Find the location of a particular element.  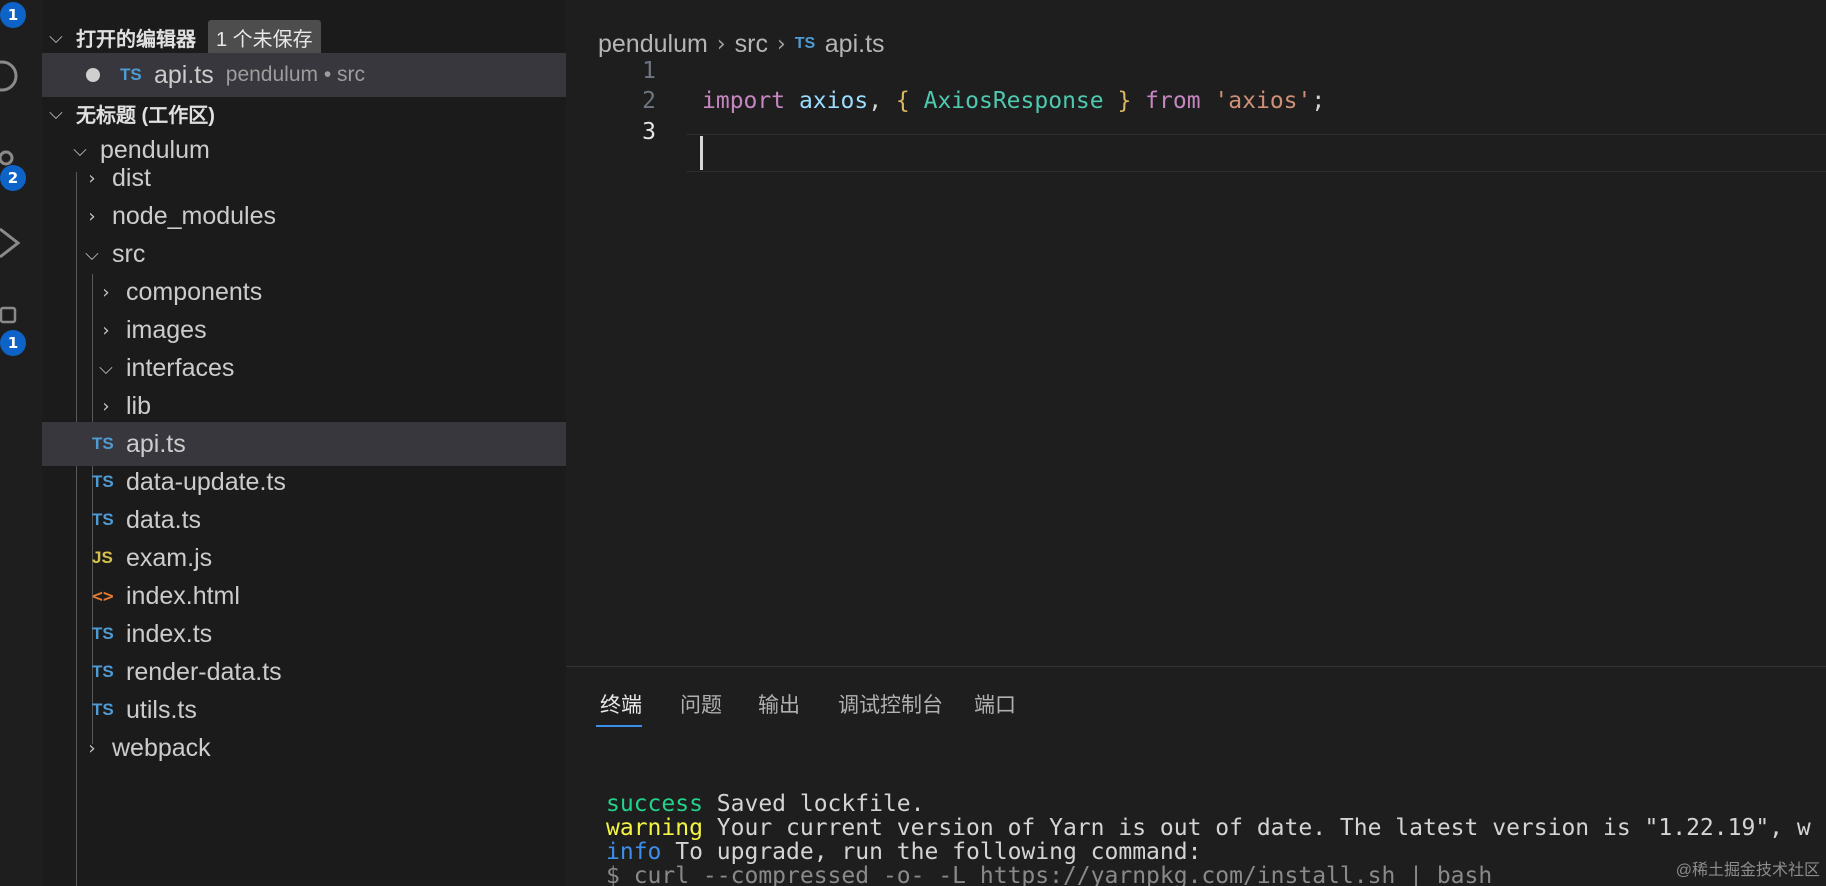

line-number: 2 is located at coordinates (649, 101).